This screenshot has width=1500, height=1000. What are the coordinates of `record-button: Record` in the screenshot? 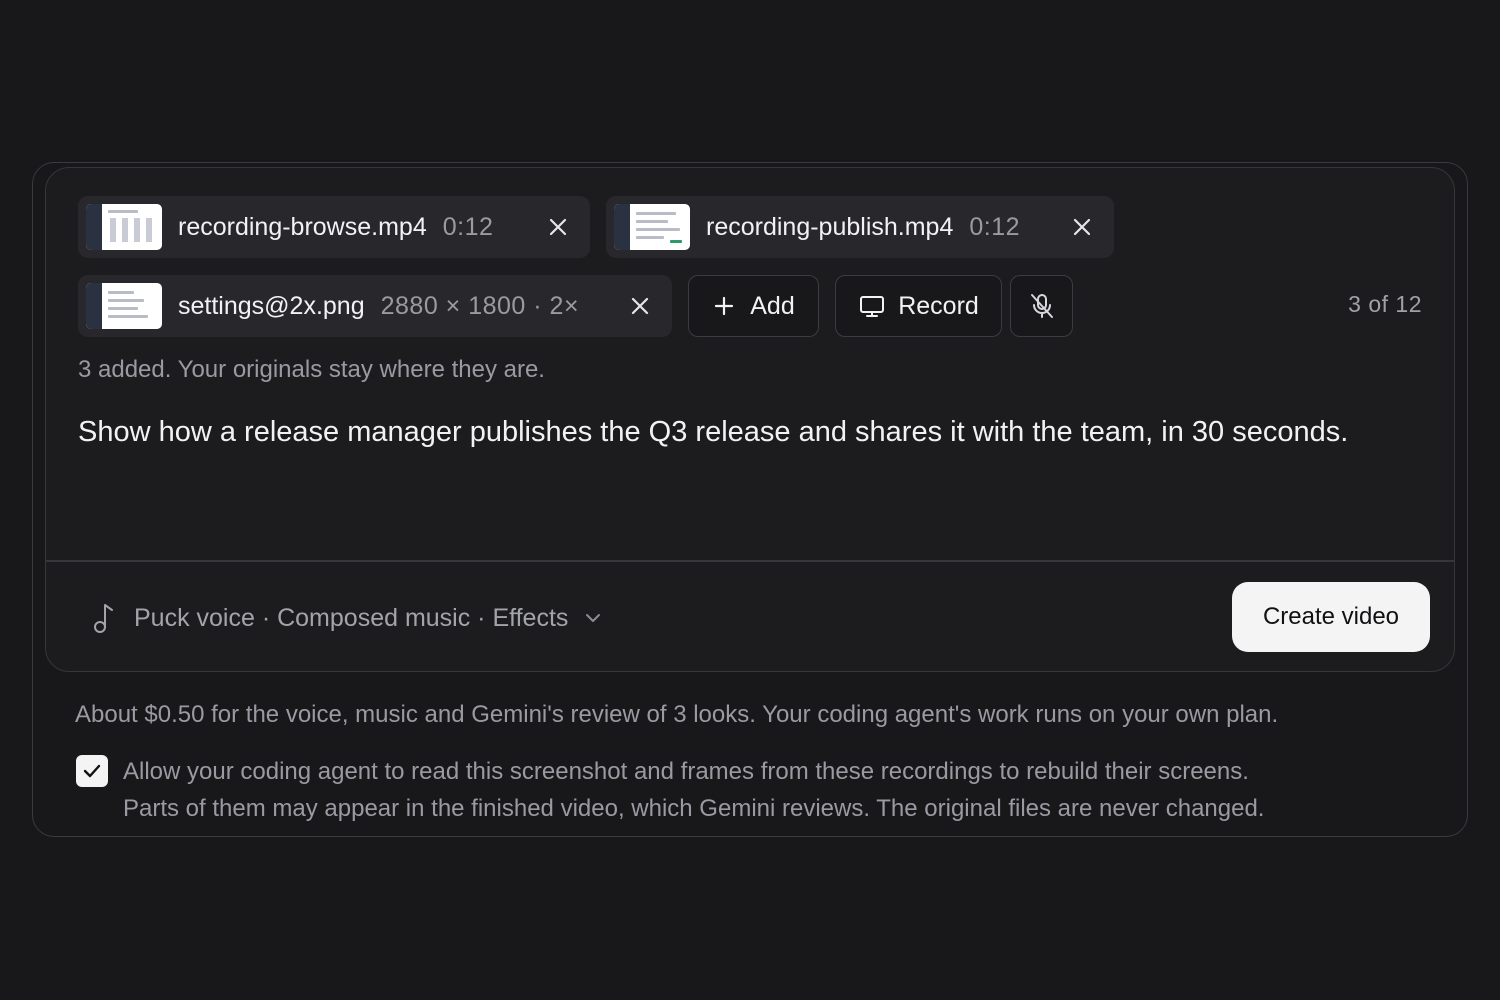 It's located at (918, 306).